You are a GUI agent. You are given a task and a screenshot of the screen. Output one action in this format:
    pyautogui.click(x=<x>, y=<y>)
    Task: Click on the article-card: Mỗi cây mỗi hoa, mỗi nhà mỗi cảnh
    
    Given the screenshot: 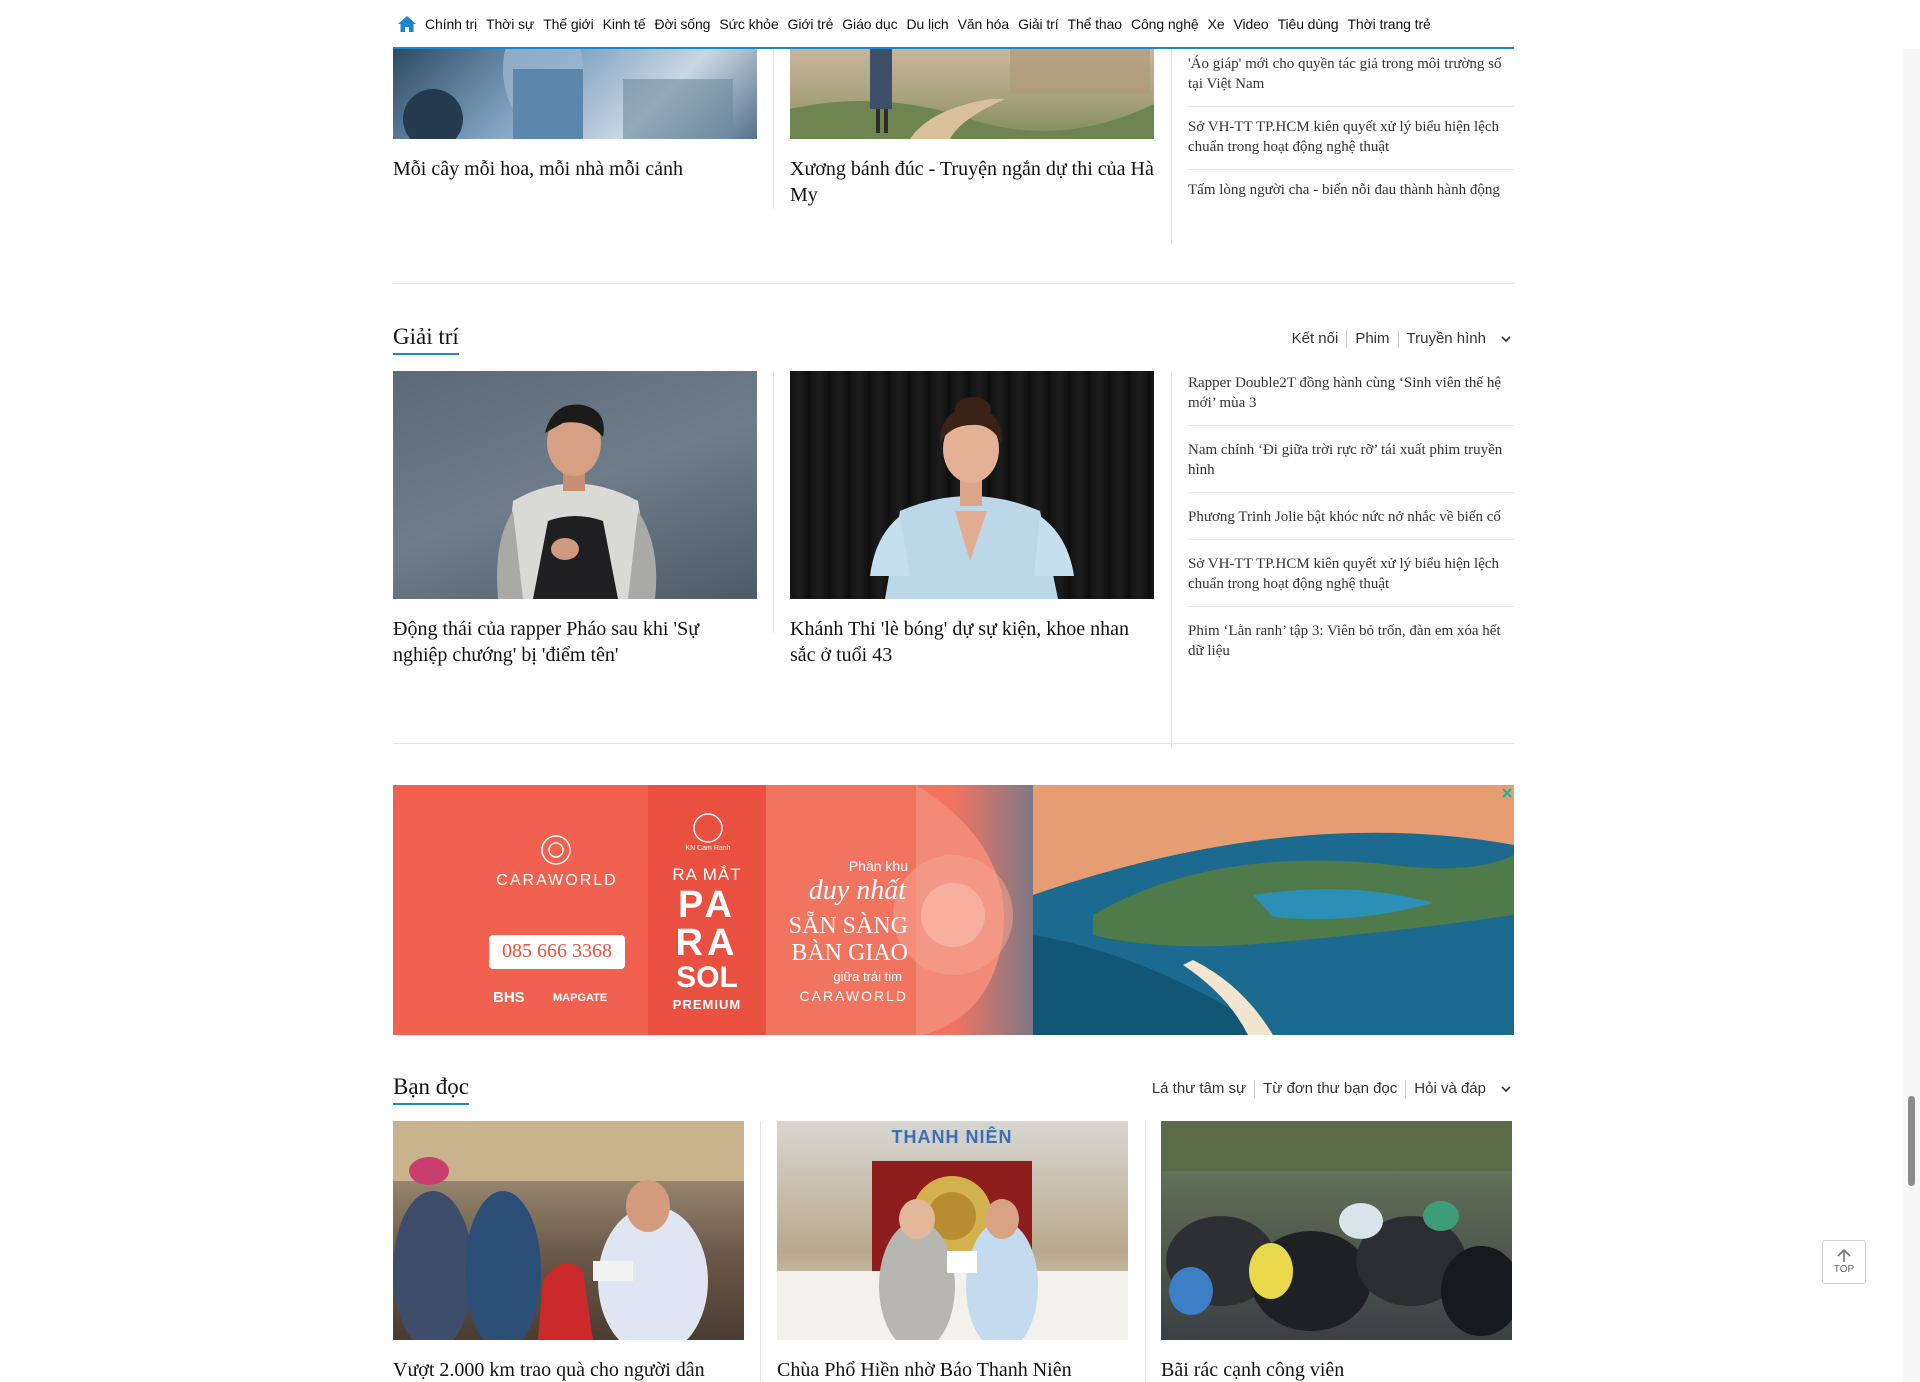 What is the action you would take?
    pyautogui.click(x=575, y=115)
    